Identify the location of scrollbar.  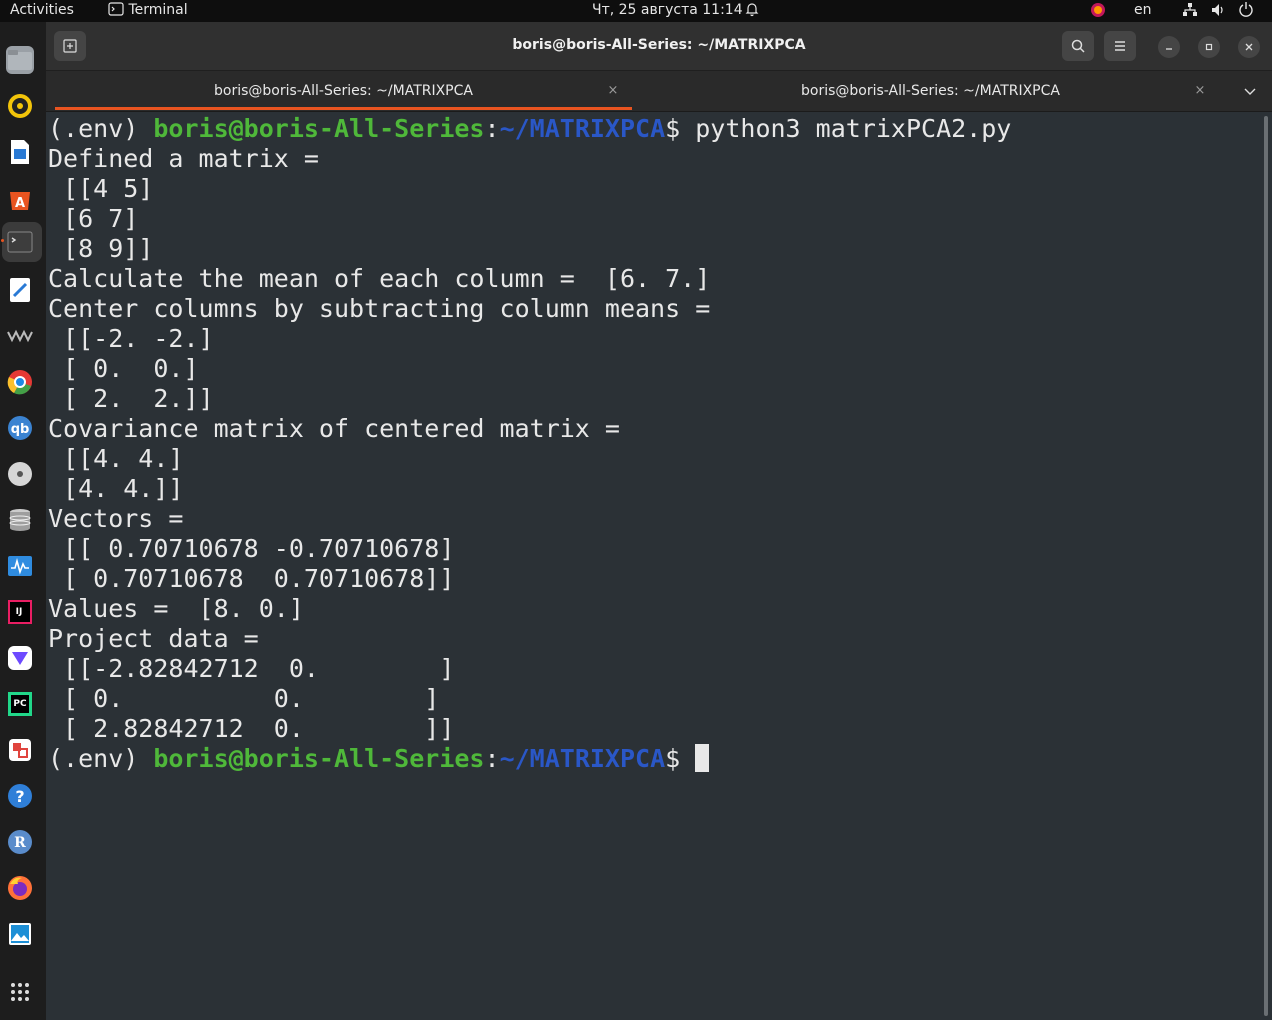
(1266, 566).